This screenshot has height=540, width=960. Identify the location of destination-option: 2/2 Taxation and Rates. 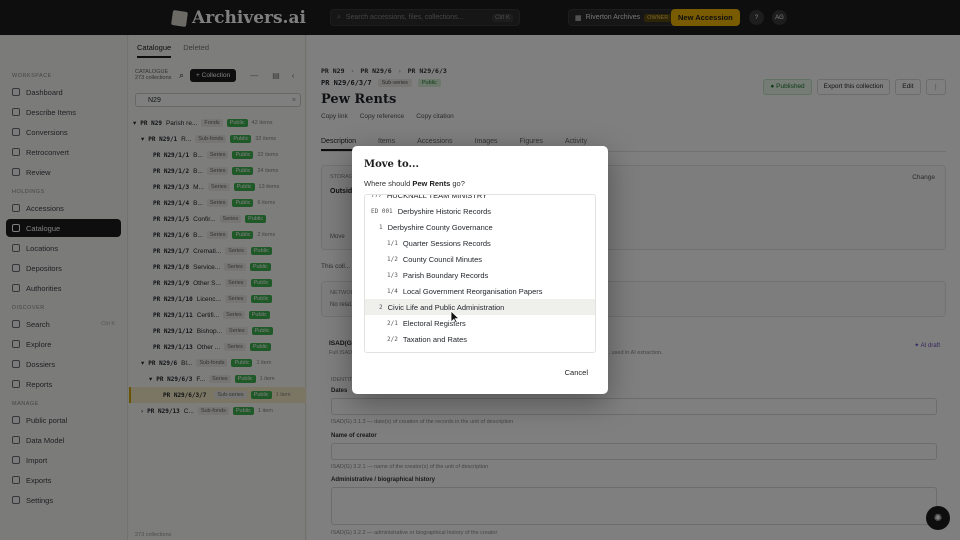
(480, 339).